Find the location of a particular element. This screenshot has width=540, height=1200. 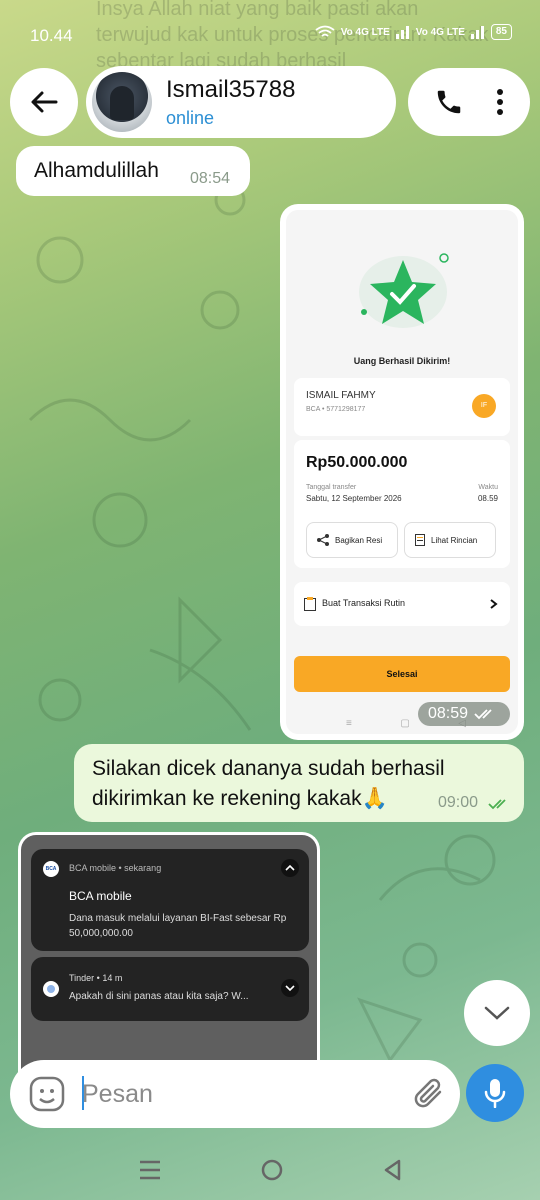

arrow-left-icon is located at coordinates (44, 102).